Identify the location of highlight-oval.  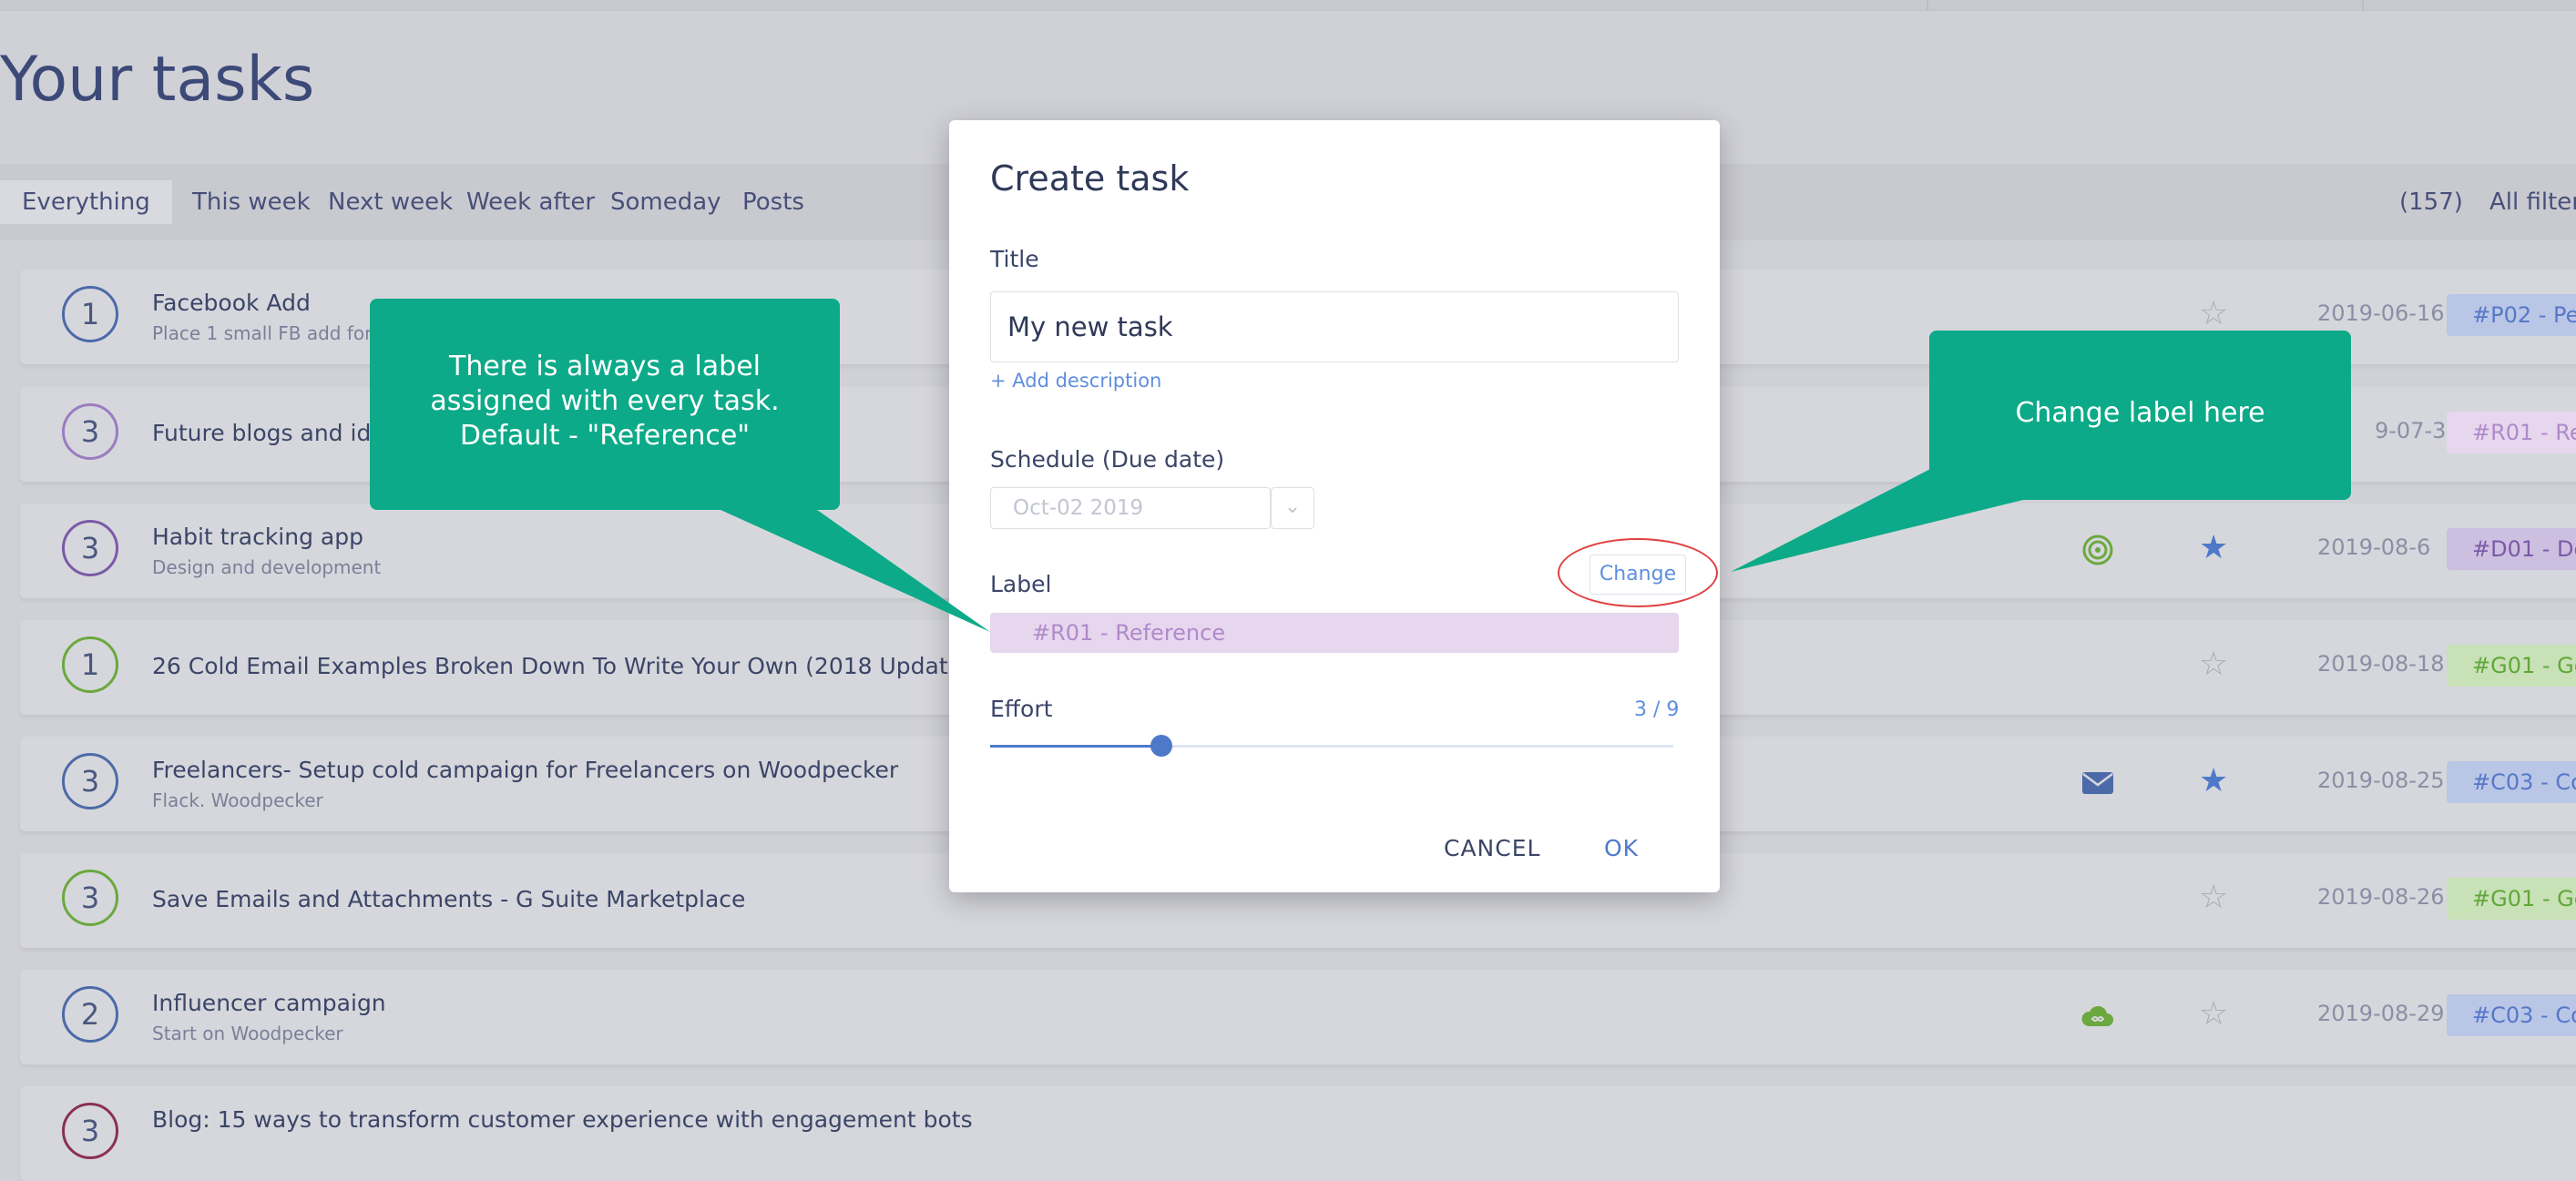
(1638, 573).